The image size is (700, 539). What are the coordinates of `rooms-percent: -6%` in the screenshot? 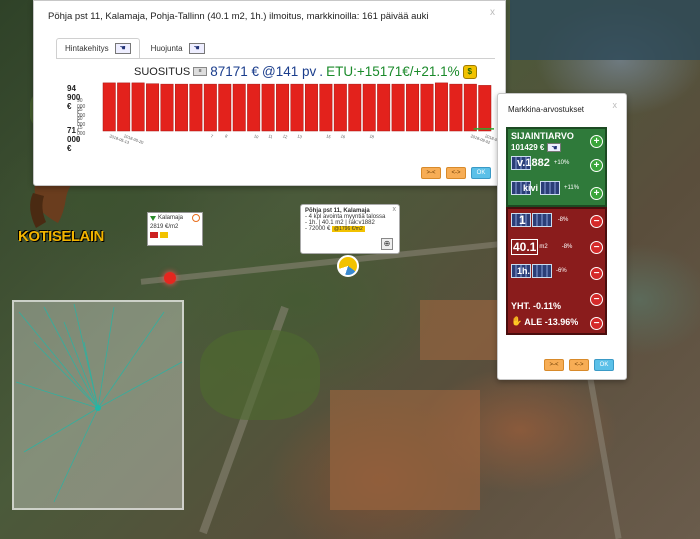 It's located at (561, 271).